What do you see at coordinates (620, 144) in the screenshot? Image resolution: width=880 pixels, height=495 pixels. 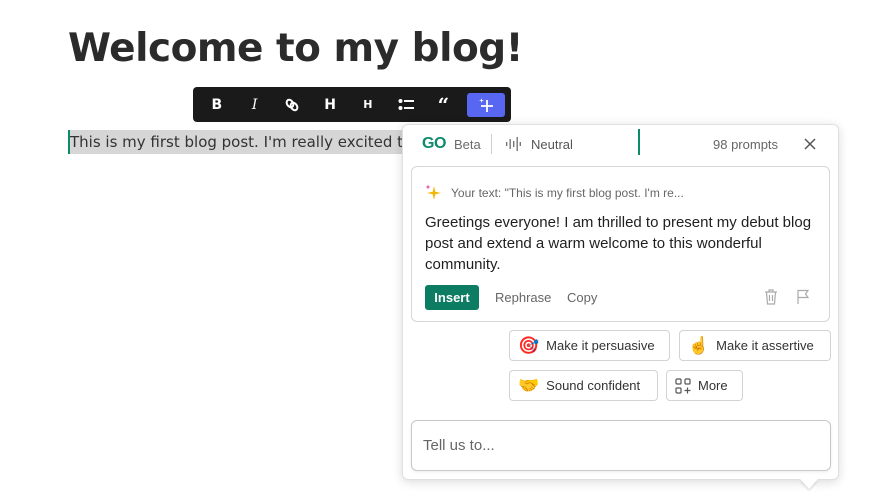 I see `panel-header: GO Beta Neutral 98 prompts` at bounding box center [620, 144].